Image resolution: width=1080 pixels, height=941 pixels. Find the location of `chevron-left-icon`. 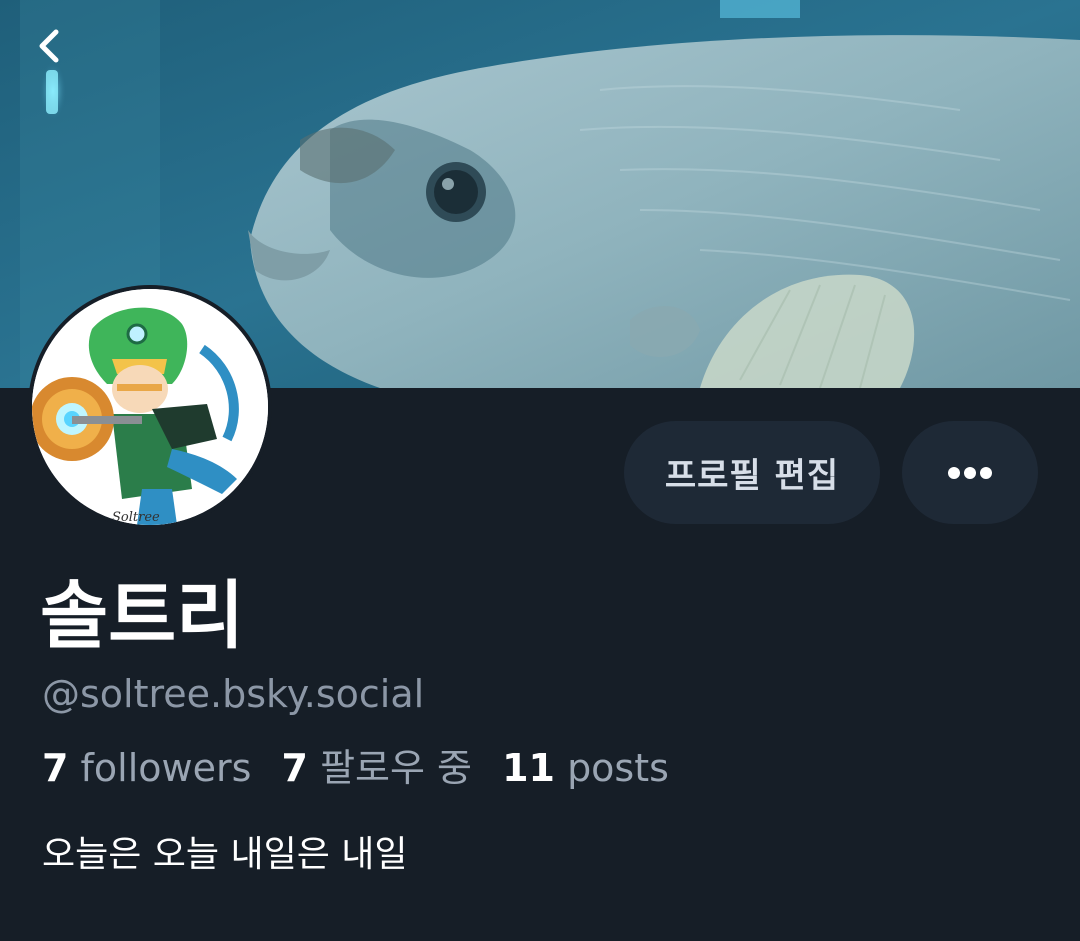

chevron-left-icon is located at coordinates (49, 46).